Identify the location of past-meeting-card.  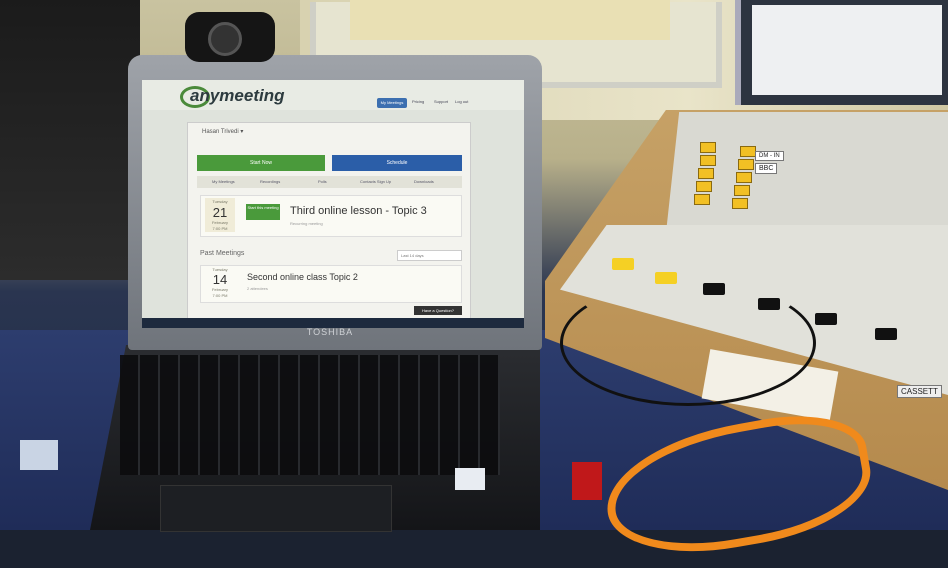
(331, 284).